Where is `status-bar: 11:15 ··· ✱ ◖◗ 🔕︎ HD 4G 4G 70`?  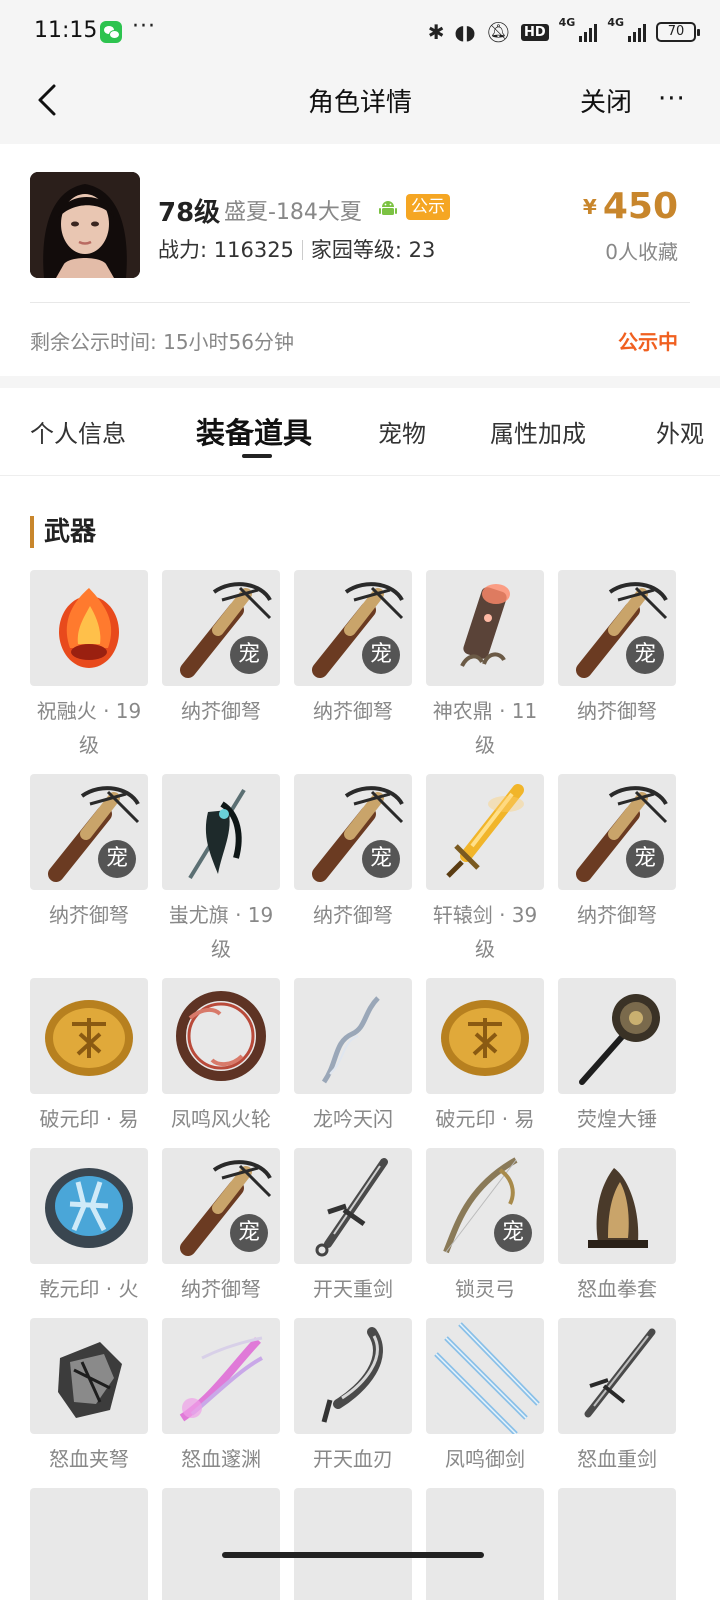
status-bar: 11:15 ··· ✱ ◖◗ 🔕︎ HD 4G 4G 70 is located at coordinates (360, 32).